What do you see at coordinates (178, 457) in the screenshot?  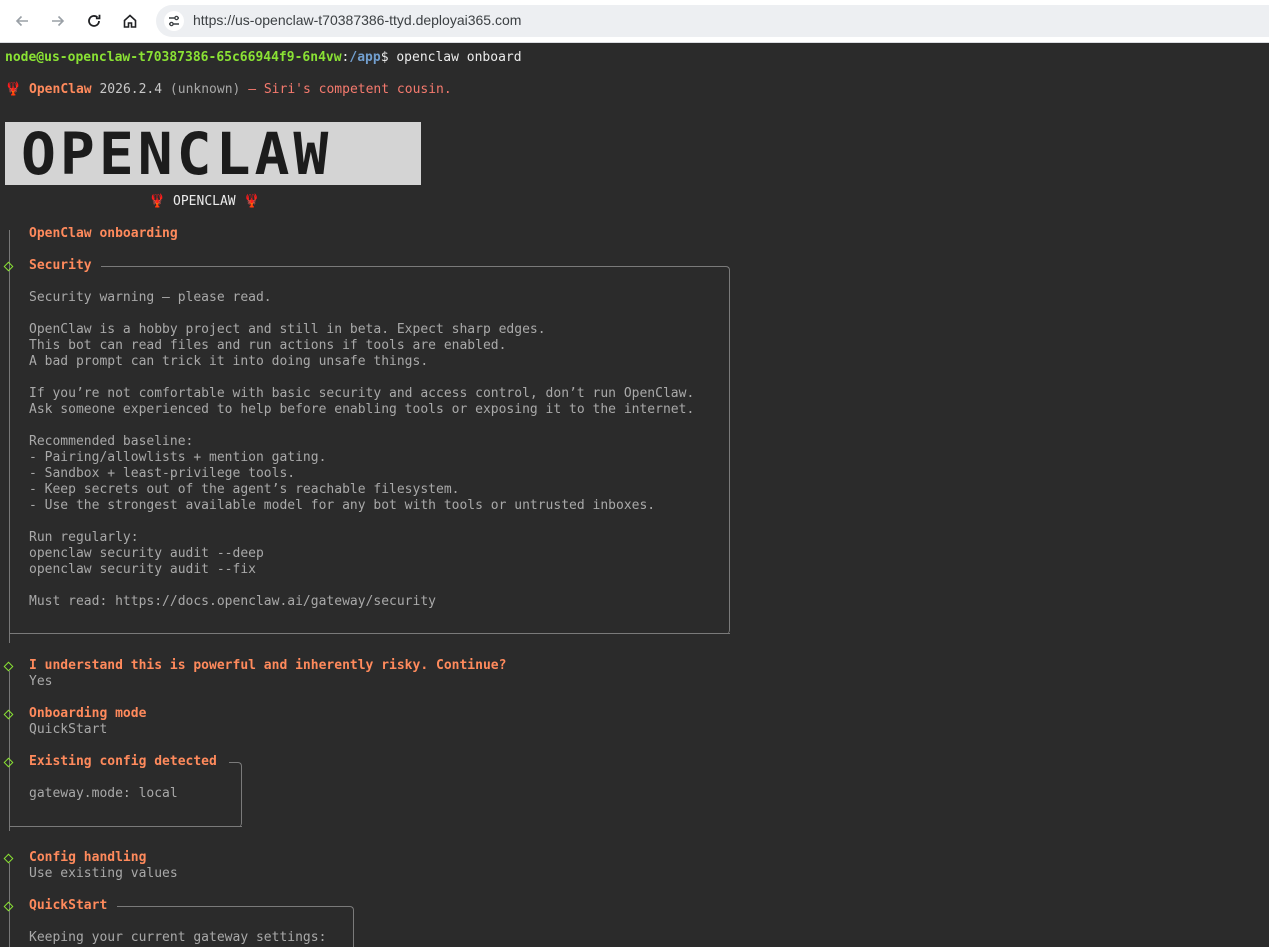 I see `security-line: - Pairing/allowlists + mention gating.` at bounding box center [178, 457].